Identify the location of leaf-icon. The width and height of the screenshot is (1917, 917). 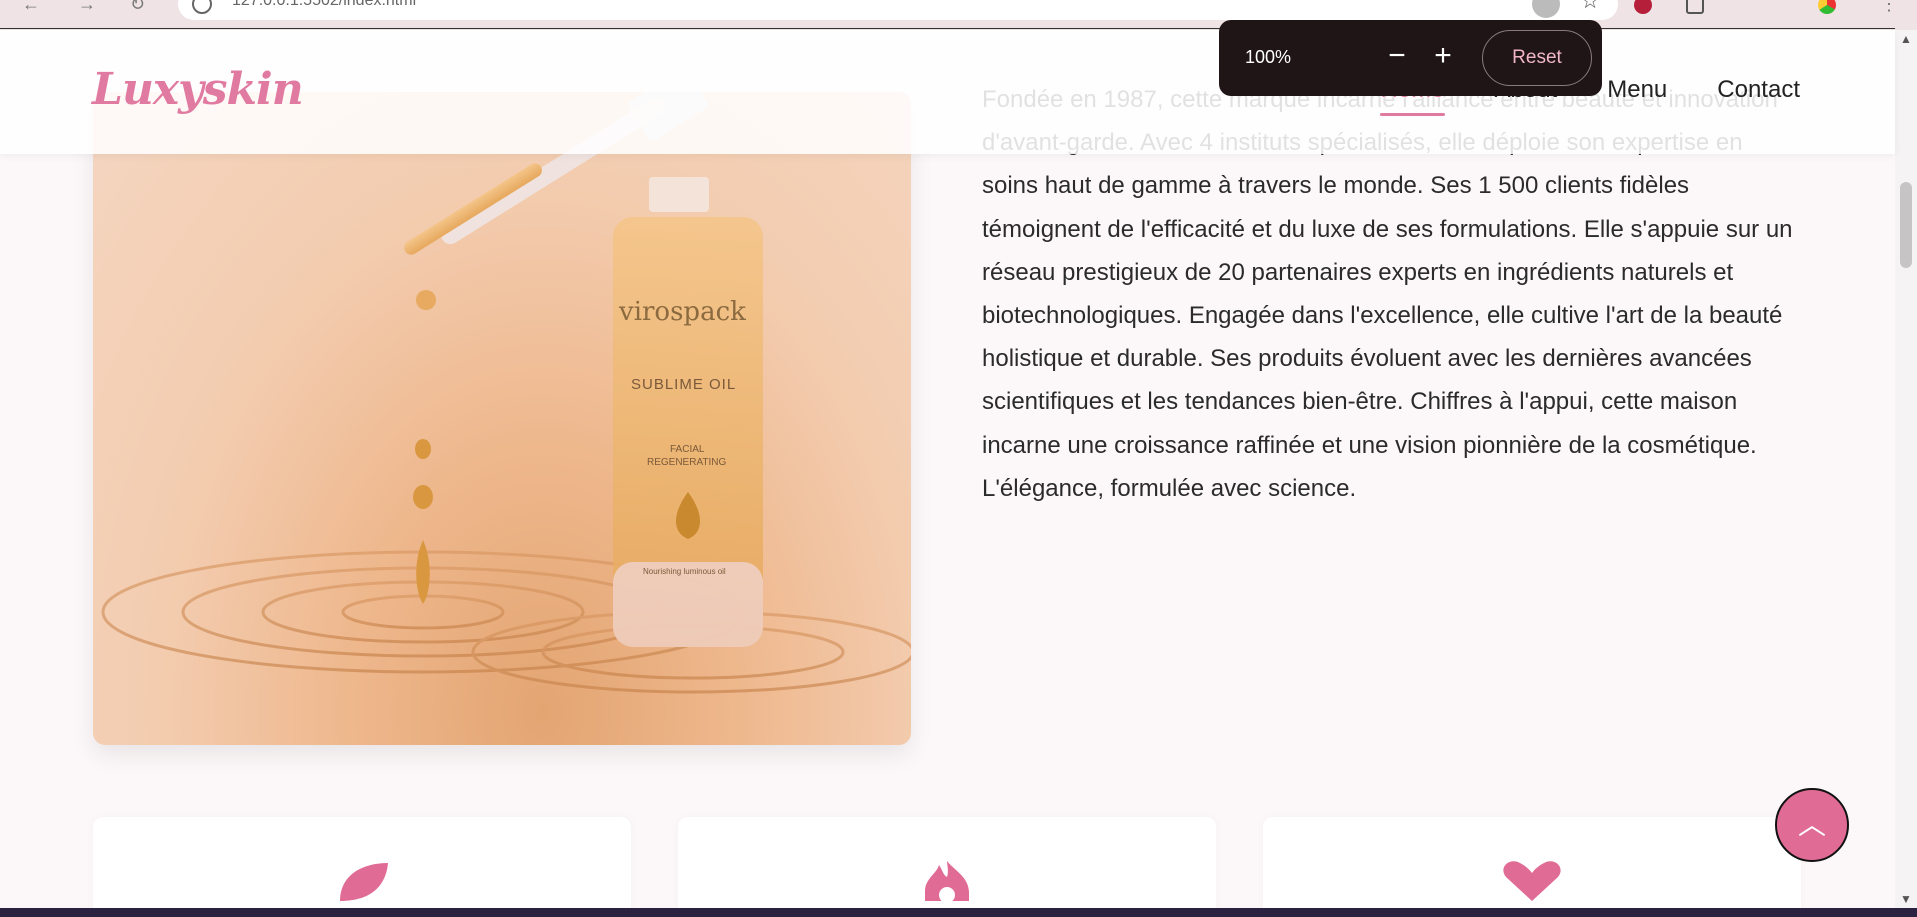
(364, 882).